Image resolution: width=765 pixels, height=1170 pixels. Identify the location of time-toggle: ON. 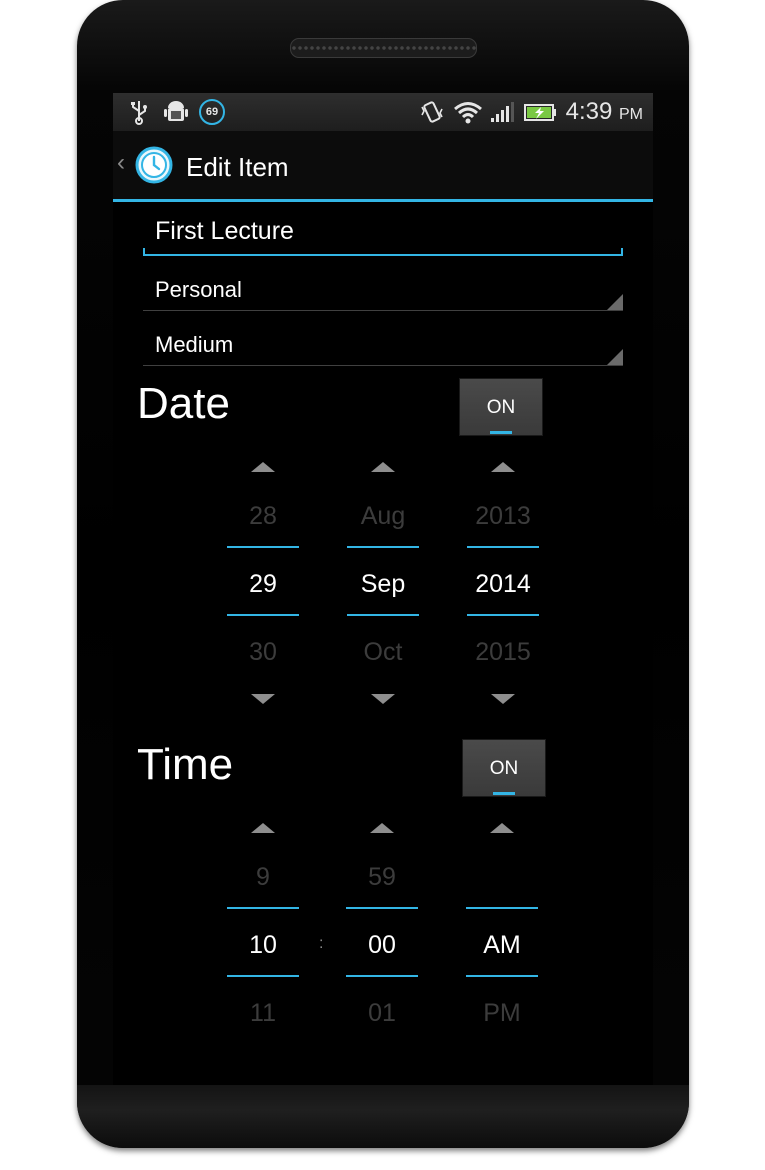
(504, 768).